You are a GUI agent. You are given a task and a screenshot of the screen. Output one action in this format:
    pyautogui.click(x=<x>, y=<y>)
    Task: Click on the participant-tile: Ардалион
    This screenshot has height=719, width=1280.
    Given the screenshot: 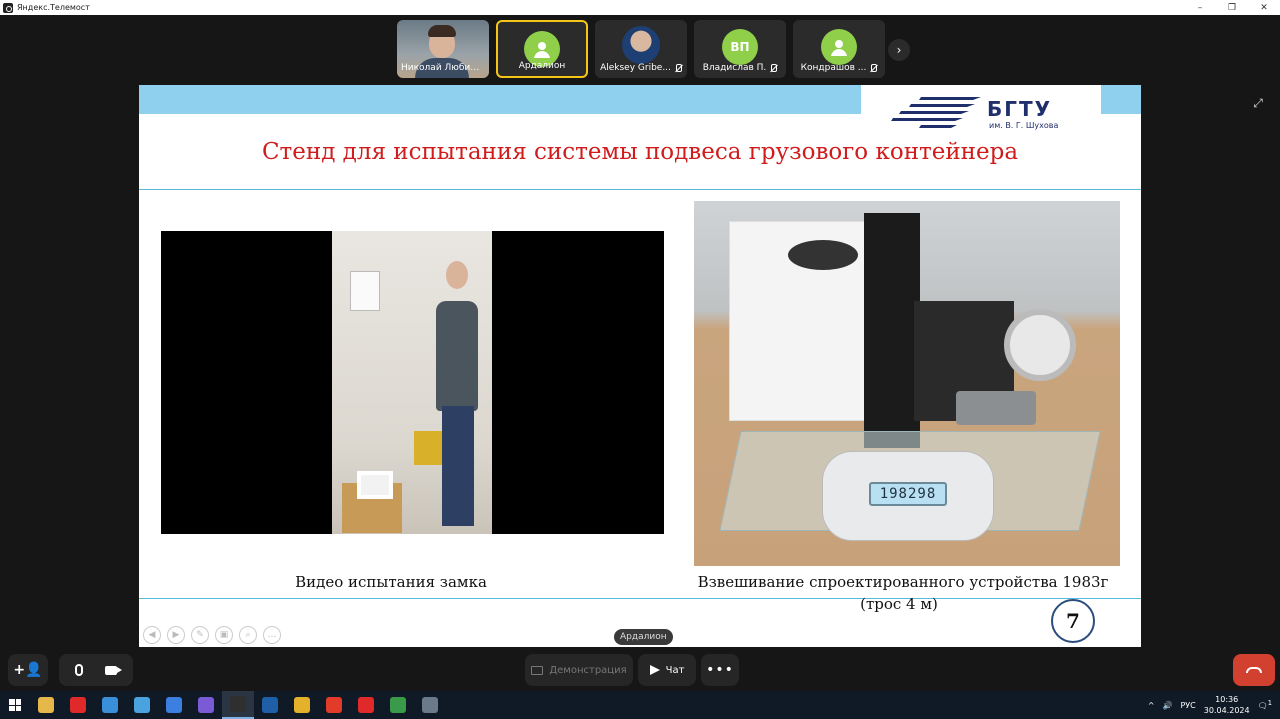 What is the action you would take?
    pyautogui.click(x=542, y=49)
    